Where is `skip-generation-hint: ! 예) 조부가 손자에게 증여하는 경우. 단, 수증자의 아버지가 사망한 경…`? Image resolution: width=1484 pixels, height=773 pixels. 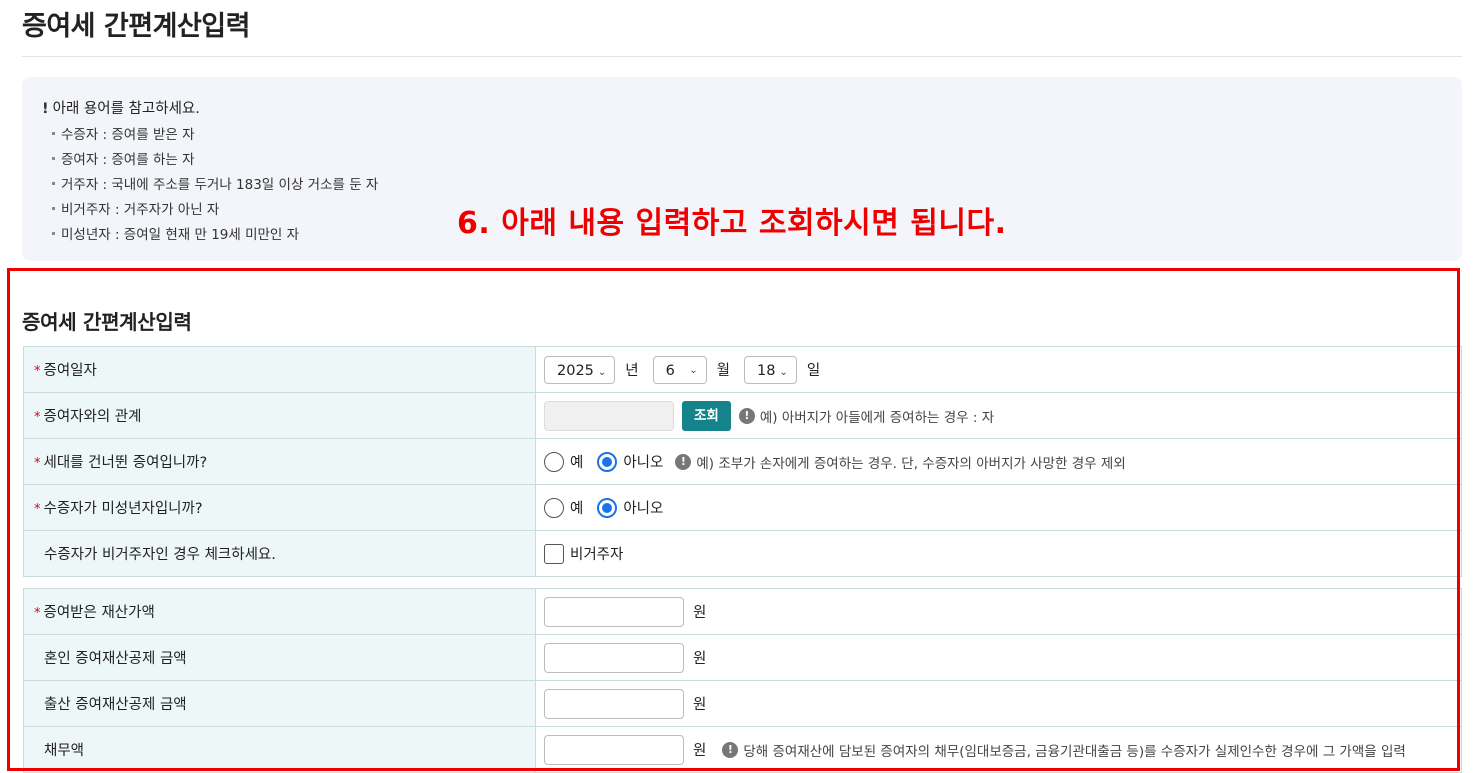 skip-generation-hint: ! 예) 조부가 손자에게 증여하는 경우. 단, 수증자의 아버지가 사망한 경… is located at coordinates (900, 462).